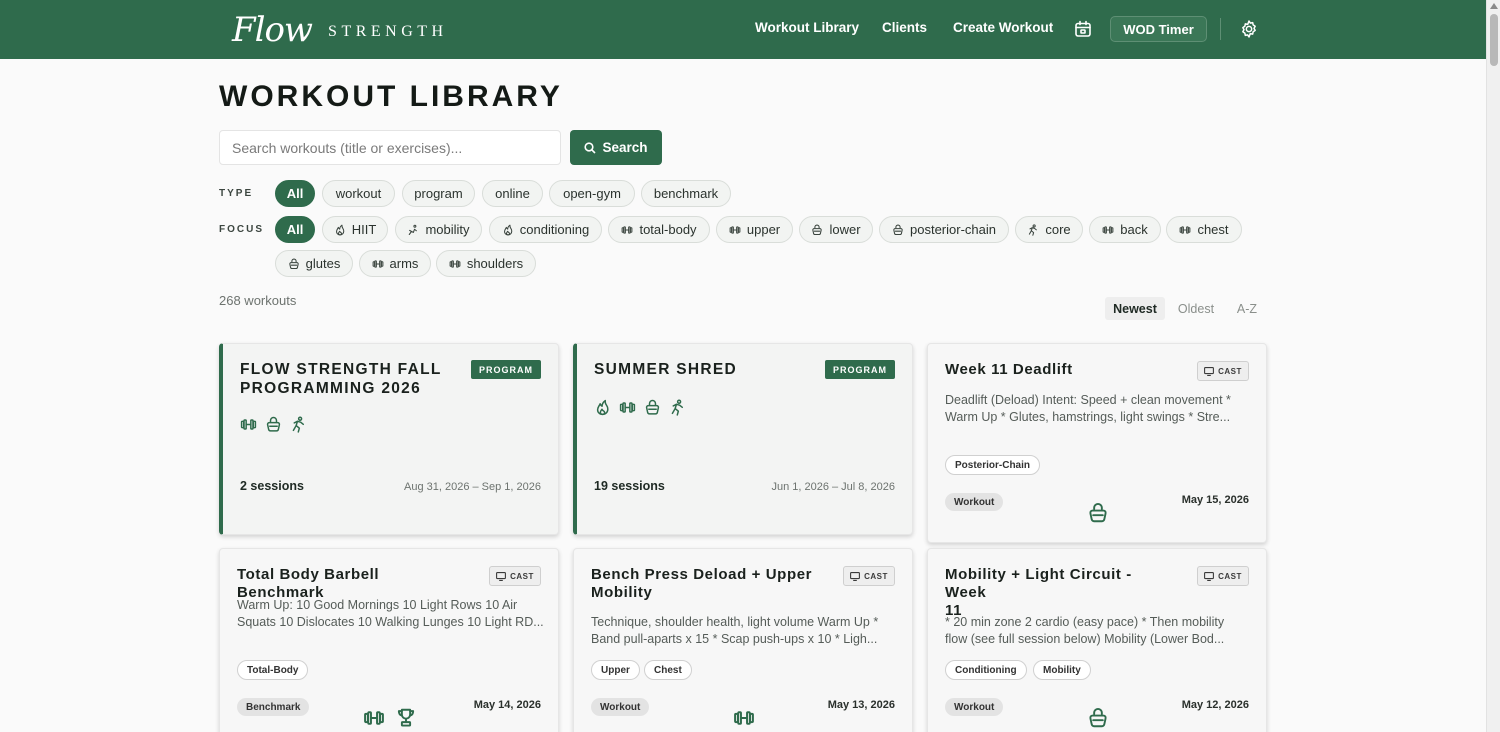  Describe the element at coordinates (236, 193) in the screenshot. I see `type-filter-label: TYPE` at that location.